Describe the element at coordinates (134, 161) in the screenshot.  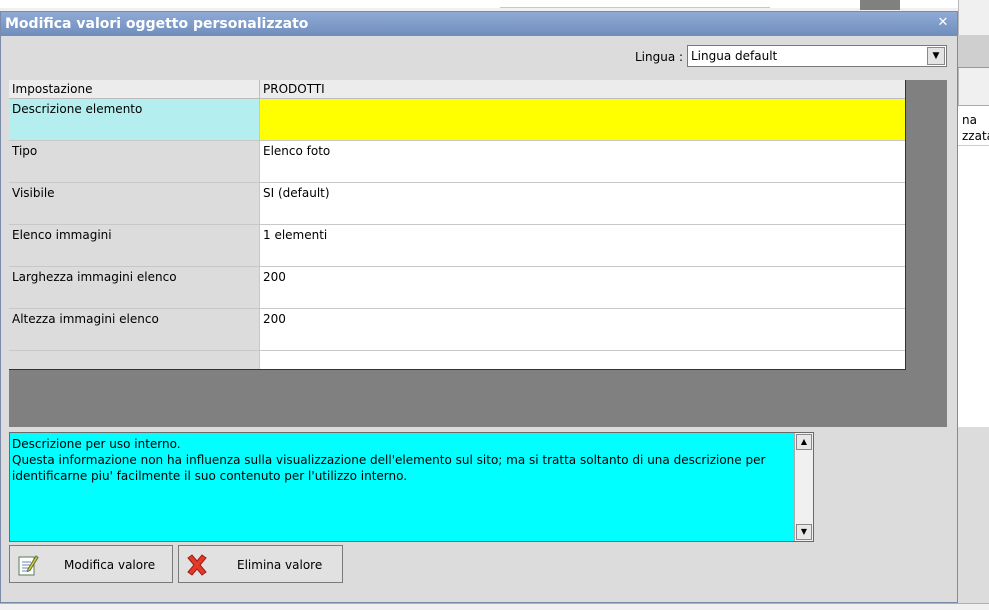
I see `row-key: Tipo` at that location.